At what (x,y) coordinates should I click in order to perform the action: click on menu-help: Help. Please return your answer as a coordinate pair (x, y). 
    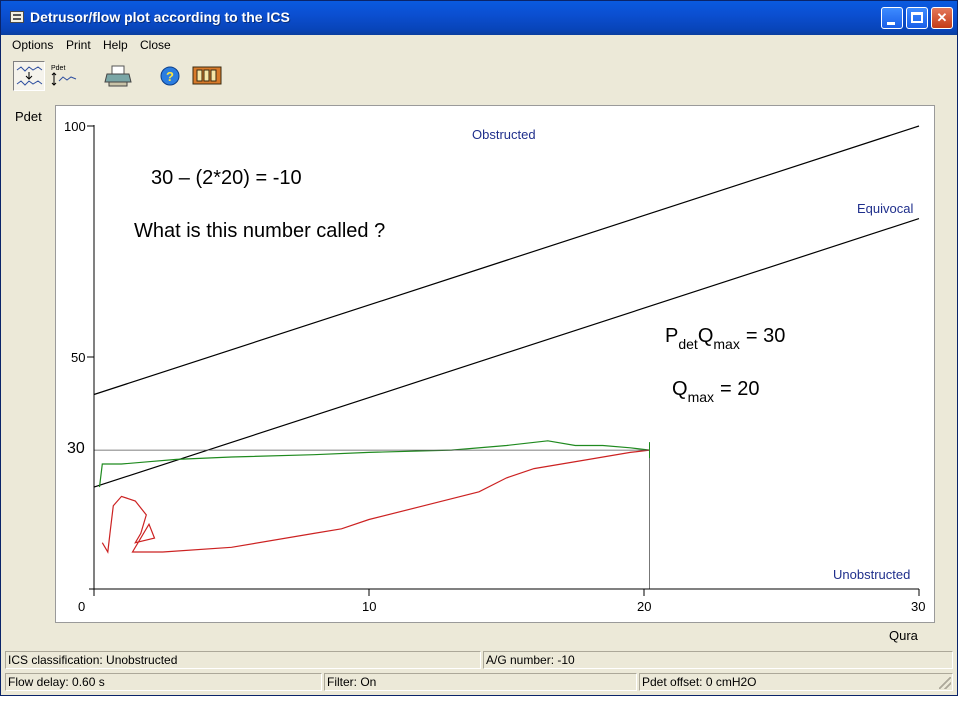
    Looking at the image, I should click on (115, 45).